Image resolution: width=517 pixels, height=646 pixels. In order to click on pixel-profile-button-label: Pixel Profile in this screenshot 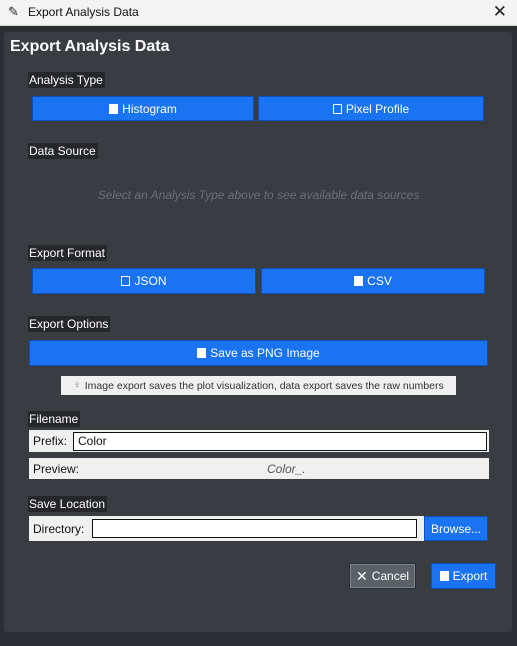, I will do `click(377, 108)`.